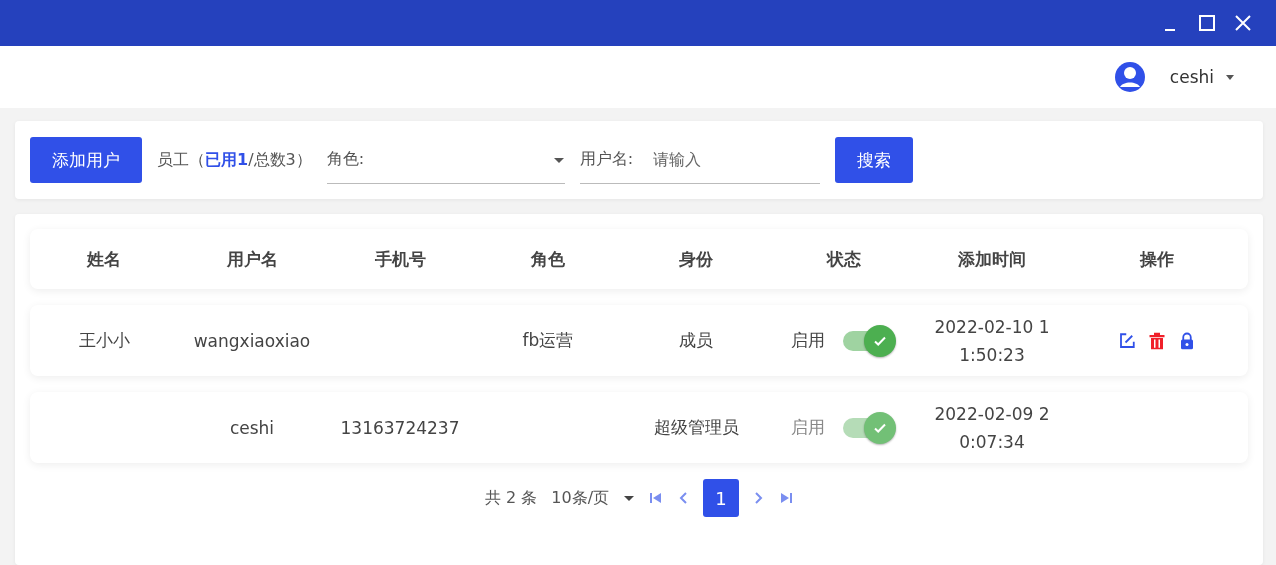 Image resolution: width=1276 pixels, height=565 pixels. Describe the element at coordinates (1129, 77) in the screenshot. I see `avatar-icon` at that location.